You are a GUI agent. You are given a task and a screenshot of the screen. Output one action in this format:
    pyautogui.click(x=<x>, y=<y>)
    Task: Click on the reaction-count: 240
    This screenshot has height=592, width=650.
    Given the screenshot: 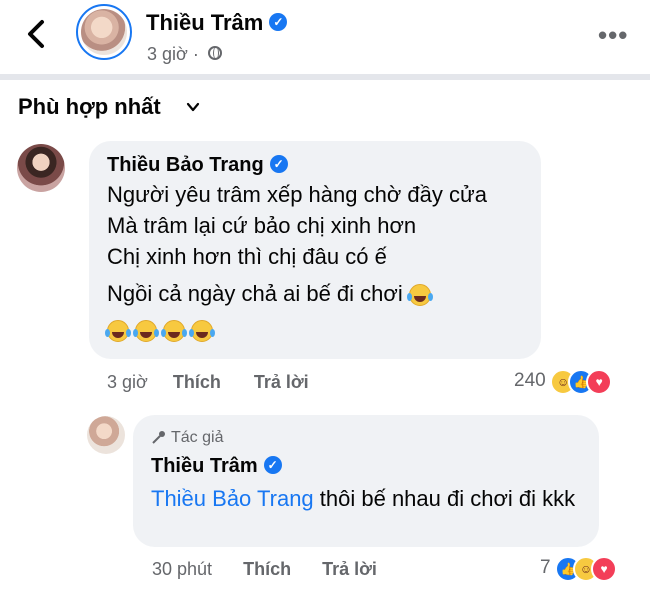 What is the action you would take?
    pyautogui.click(x=530, y=381)
    